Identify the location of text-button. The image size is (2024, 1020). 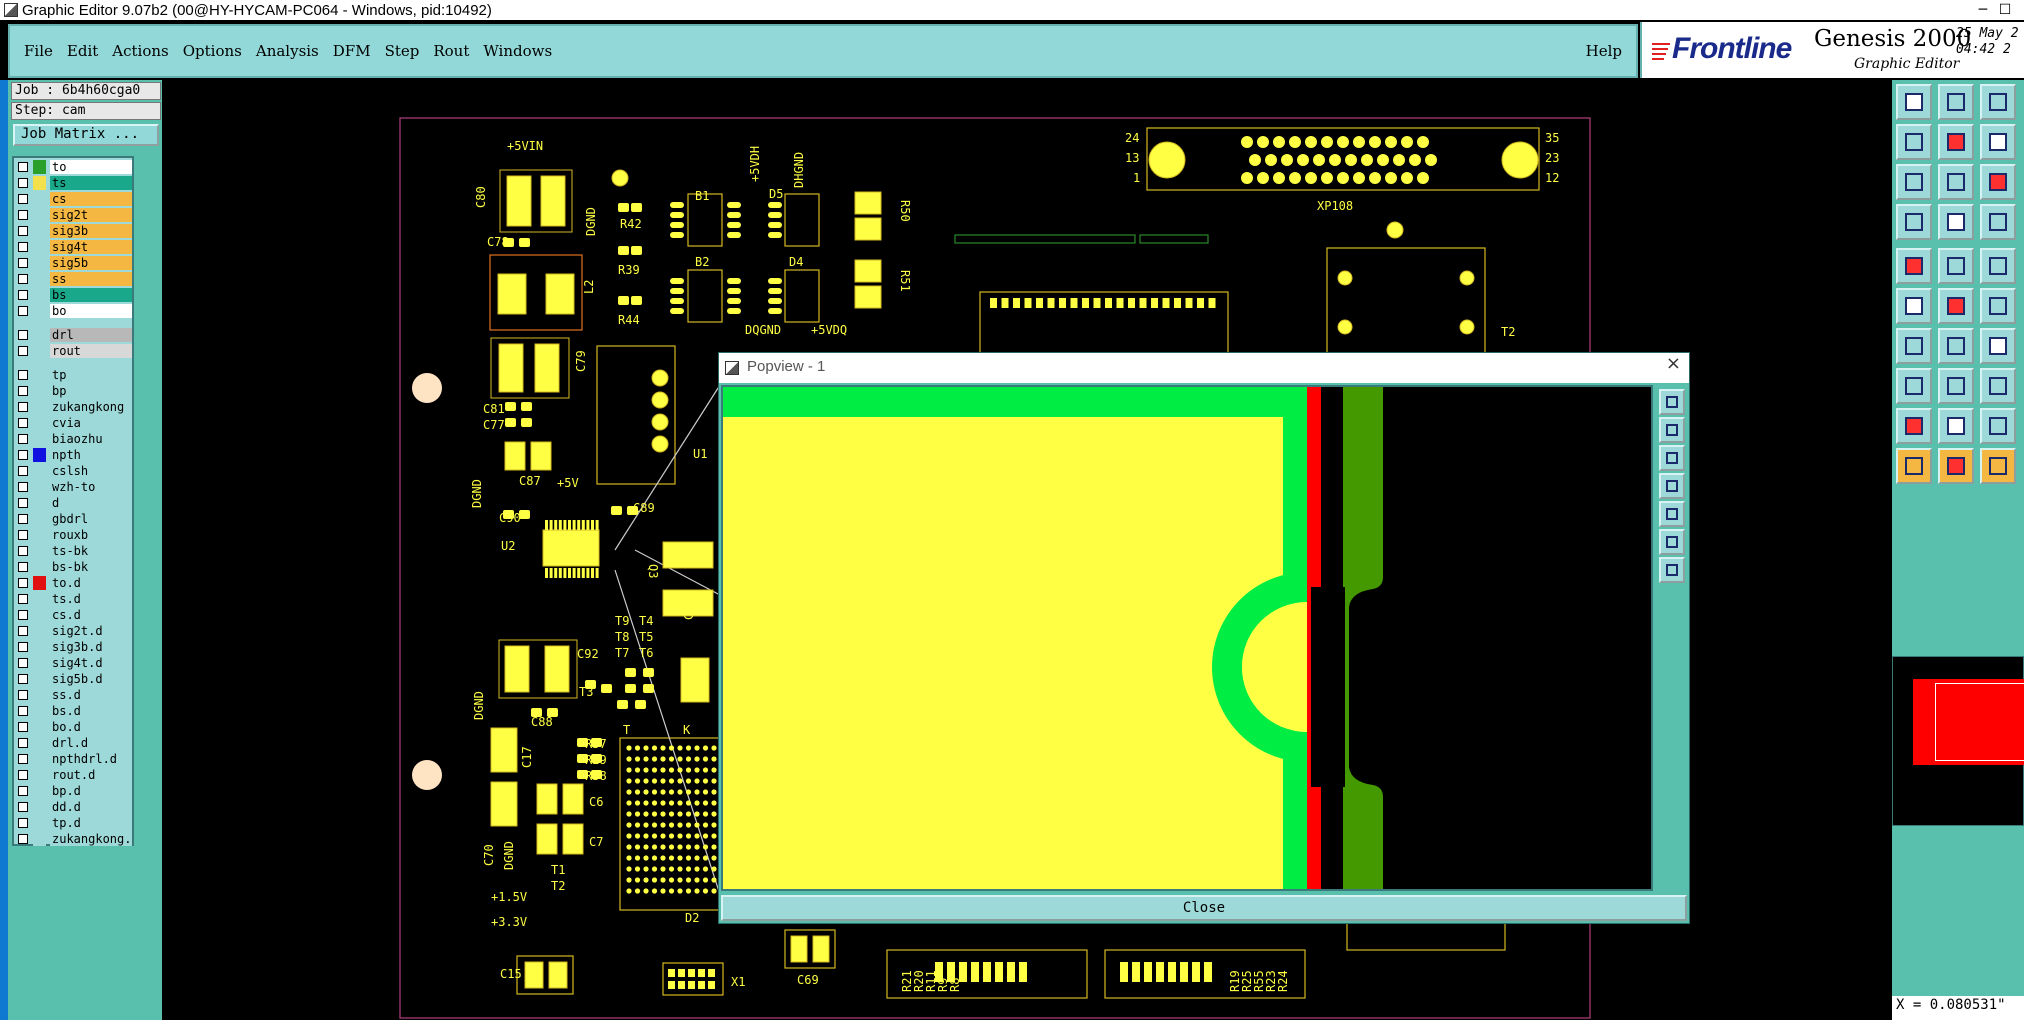
(1956, 426).